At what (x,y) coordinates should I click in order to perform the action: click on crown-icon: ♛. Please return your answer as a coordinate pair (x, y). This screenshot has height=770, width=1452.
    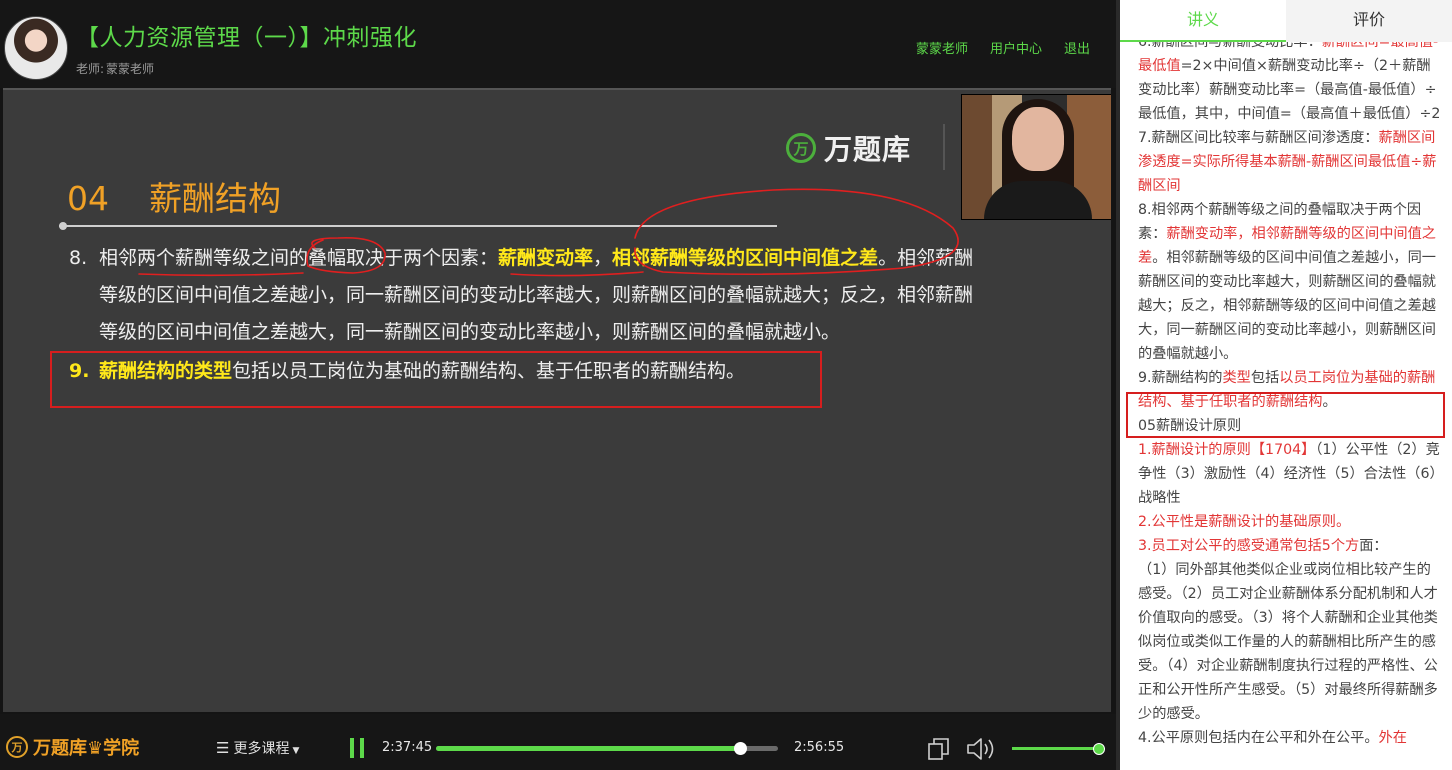
    Looking at the image, I should click on (95, 748).